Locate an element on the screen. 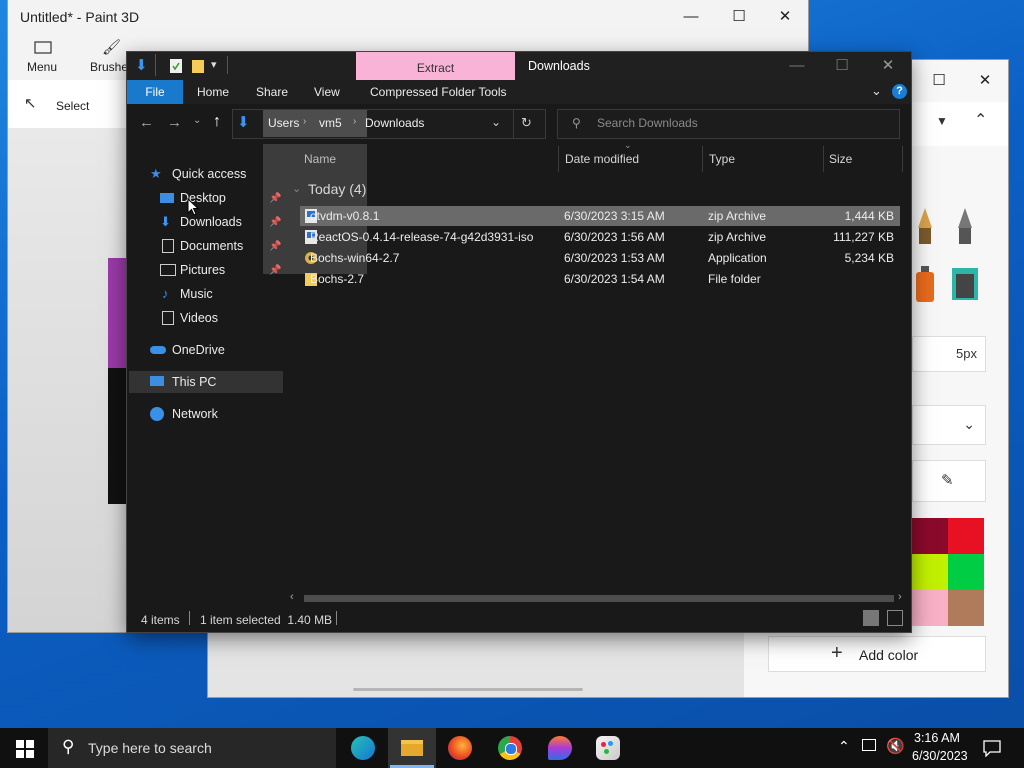 The height and width of the screenshot is (768, 1024). large-icons-view-icon is located at coordinates (895, 618).